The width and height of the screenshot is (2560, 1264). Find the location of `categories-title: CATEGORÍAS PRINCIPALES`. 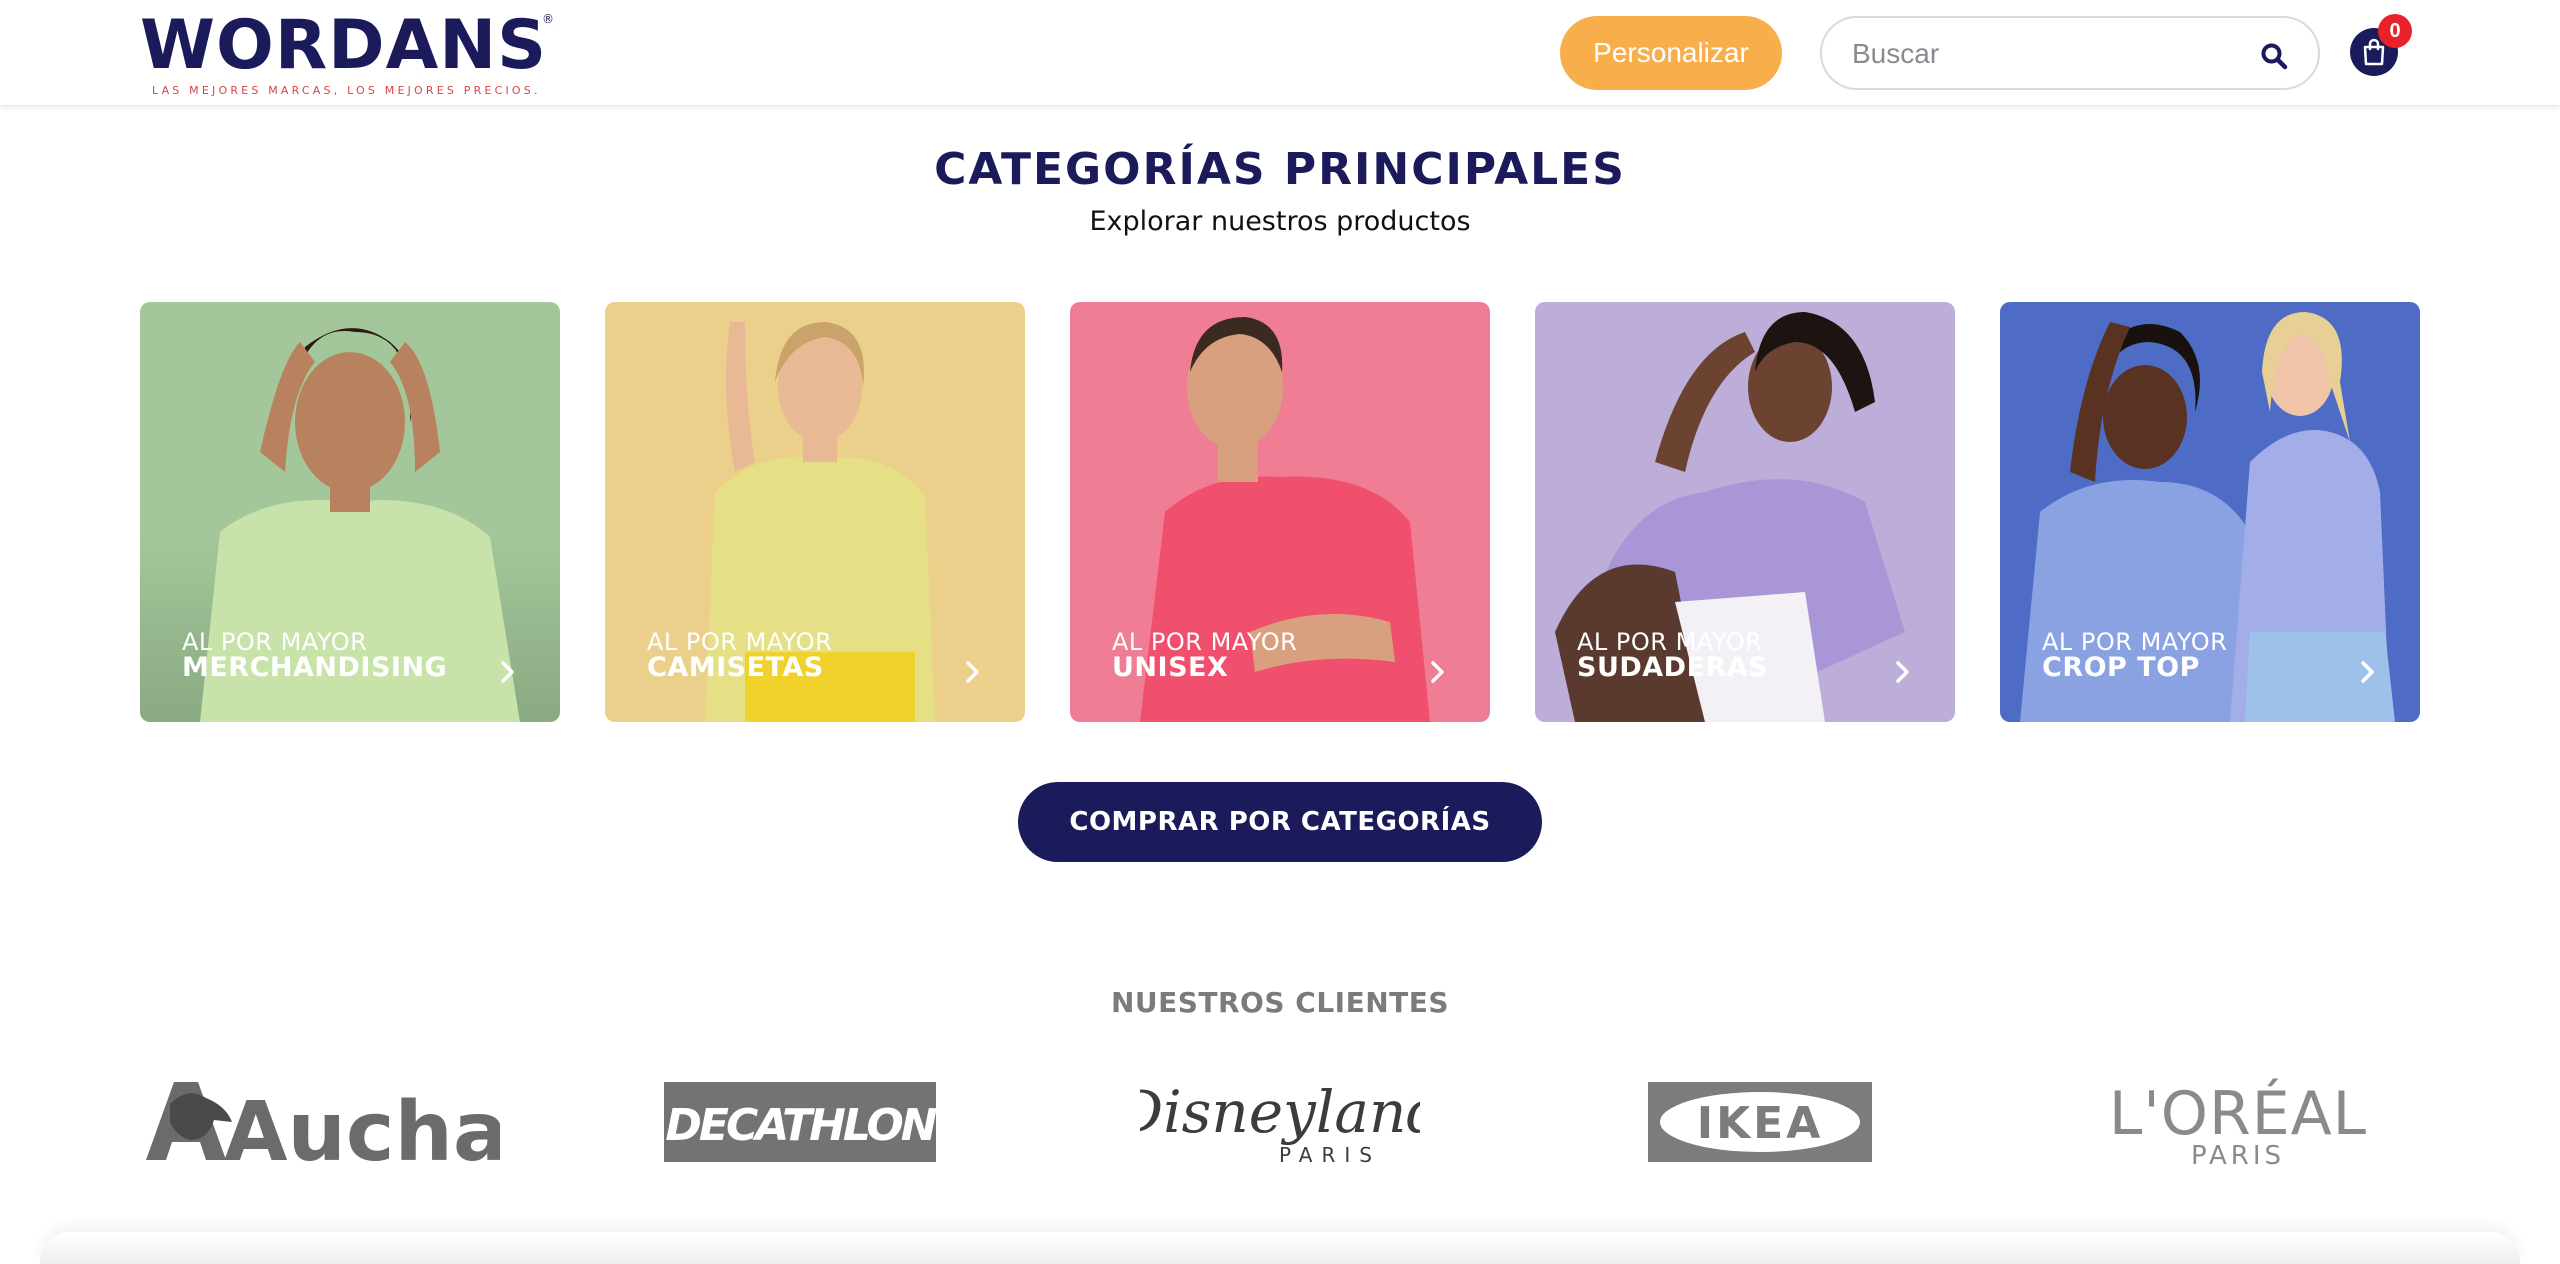

categories-title: CATEGORÍAS PRINCIPALES is located at coordinates (1280, 169).